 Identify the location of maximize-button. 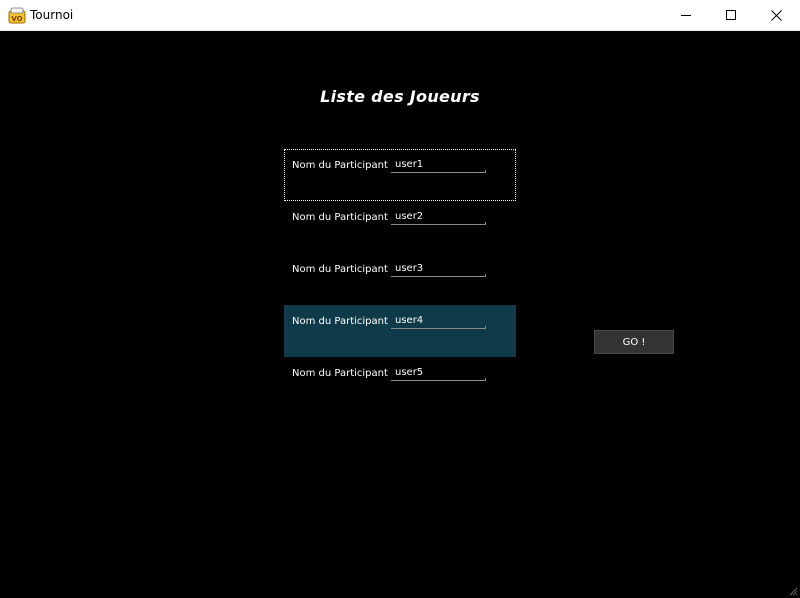
(731, 15).